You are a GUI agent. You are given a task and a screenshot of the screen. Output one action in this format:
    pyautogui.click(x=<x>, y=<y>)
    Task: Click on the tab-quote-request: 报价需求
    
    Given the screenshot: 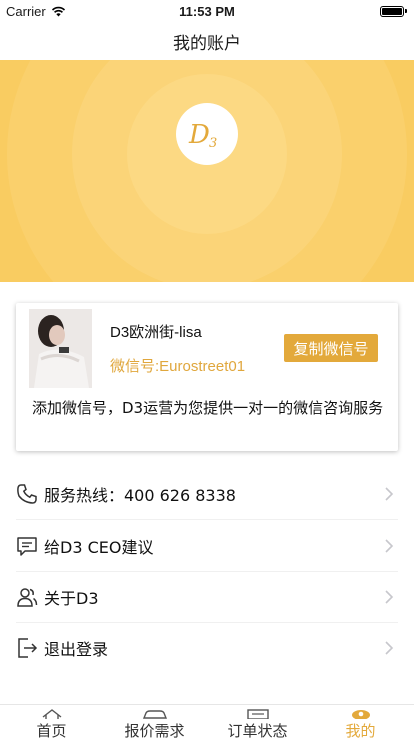 What is the action you would take?
    pyautogui.click(x=154, y=722)
    